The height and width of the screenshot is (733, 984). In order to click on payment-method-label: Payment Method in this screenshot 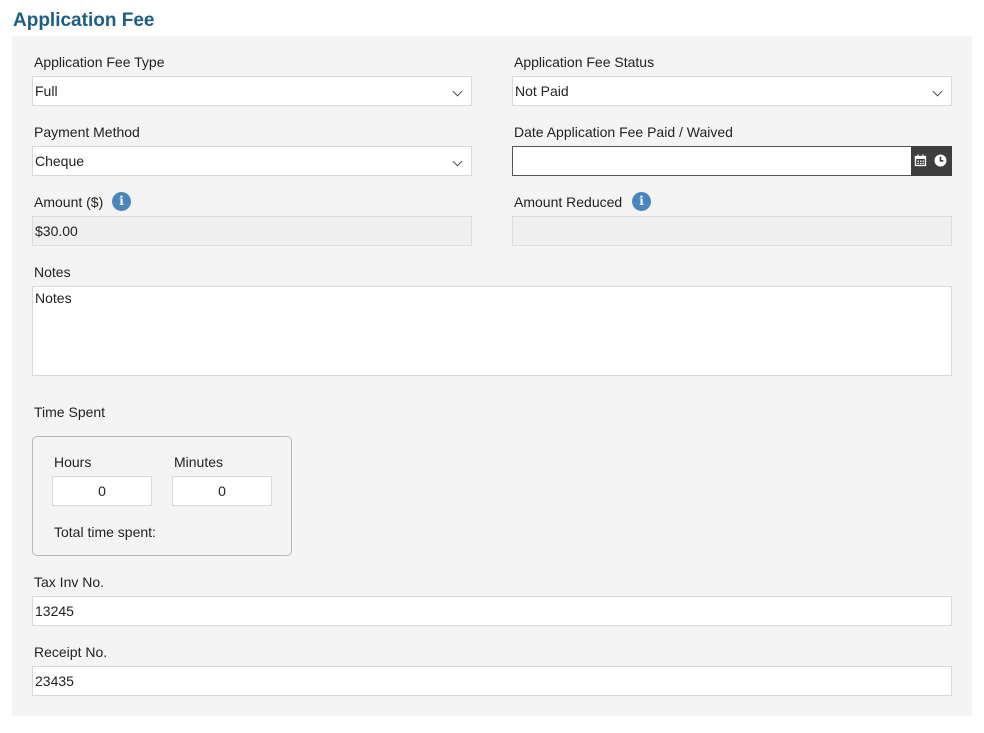, I will do `click(87, 132)`.